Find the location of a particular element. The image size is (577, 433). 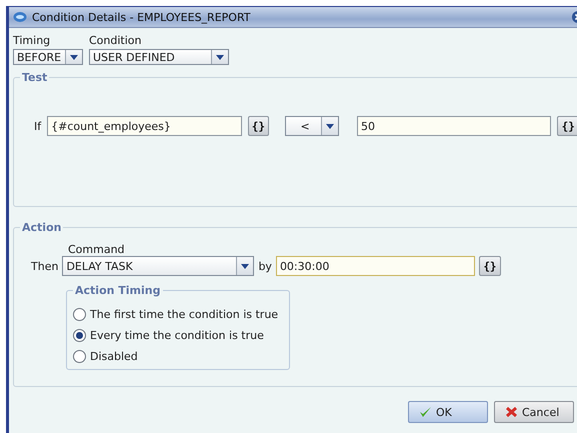

ok-button: OK is located at coordinates (448, 412).